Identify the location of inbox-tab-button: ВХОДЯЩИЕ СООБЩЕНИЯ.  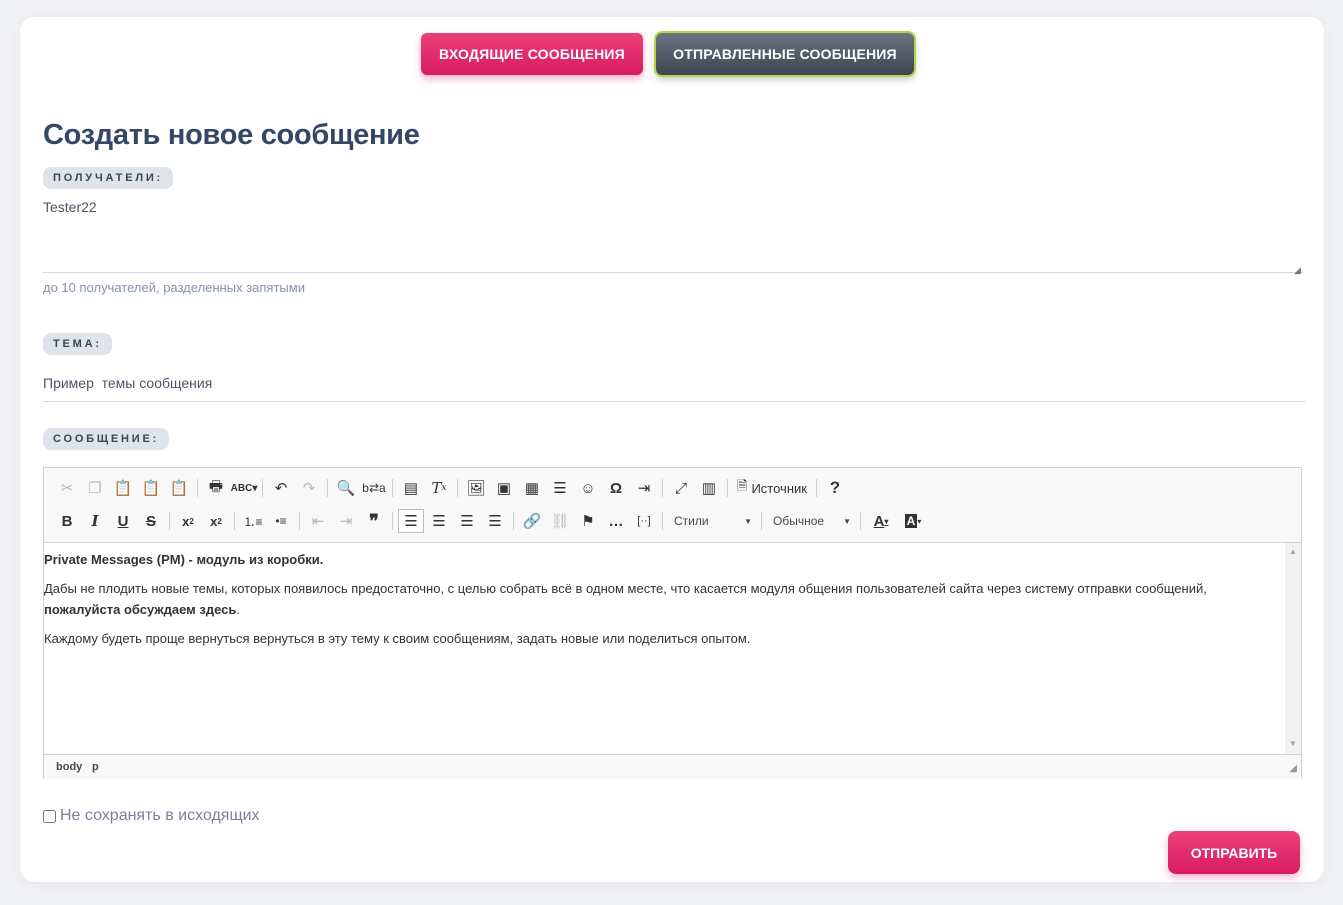
(532, 54).